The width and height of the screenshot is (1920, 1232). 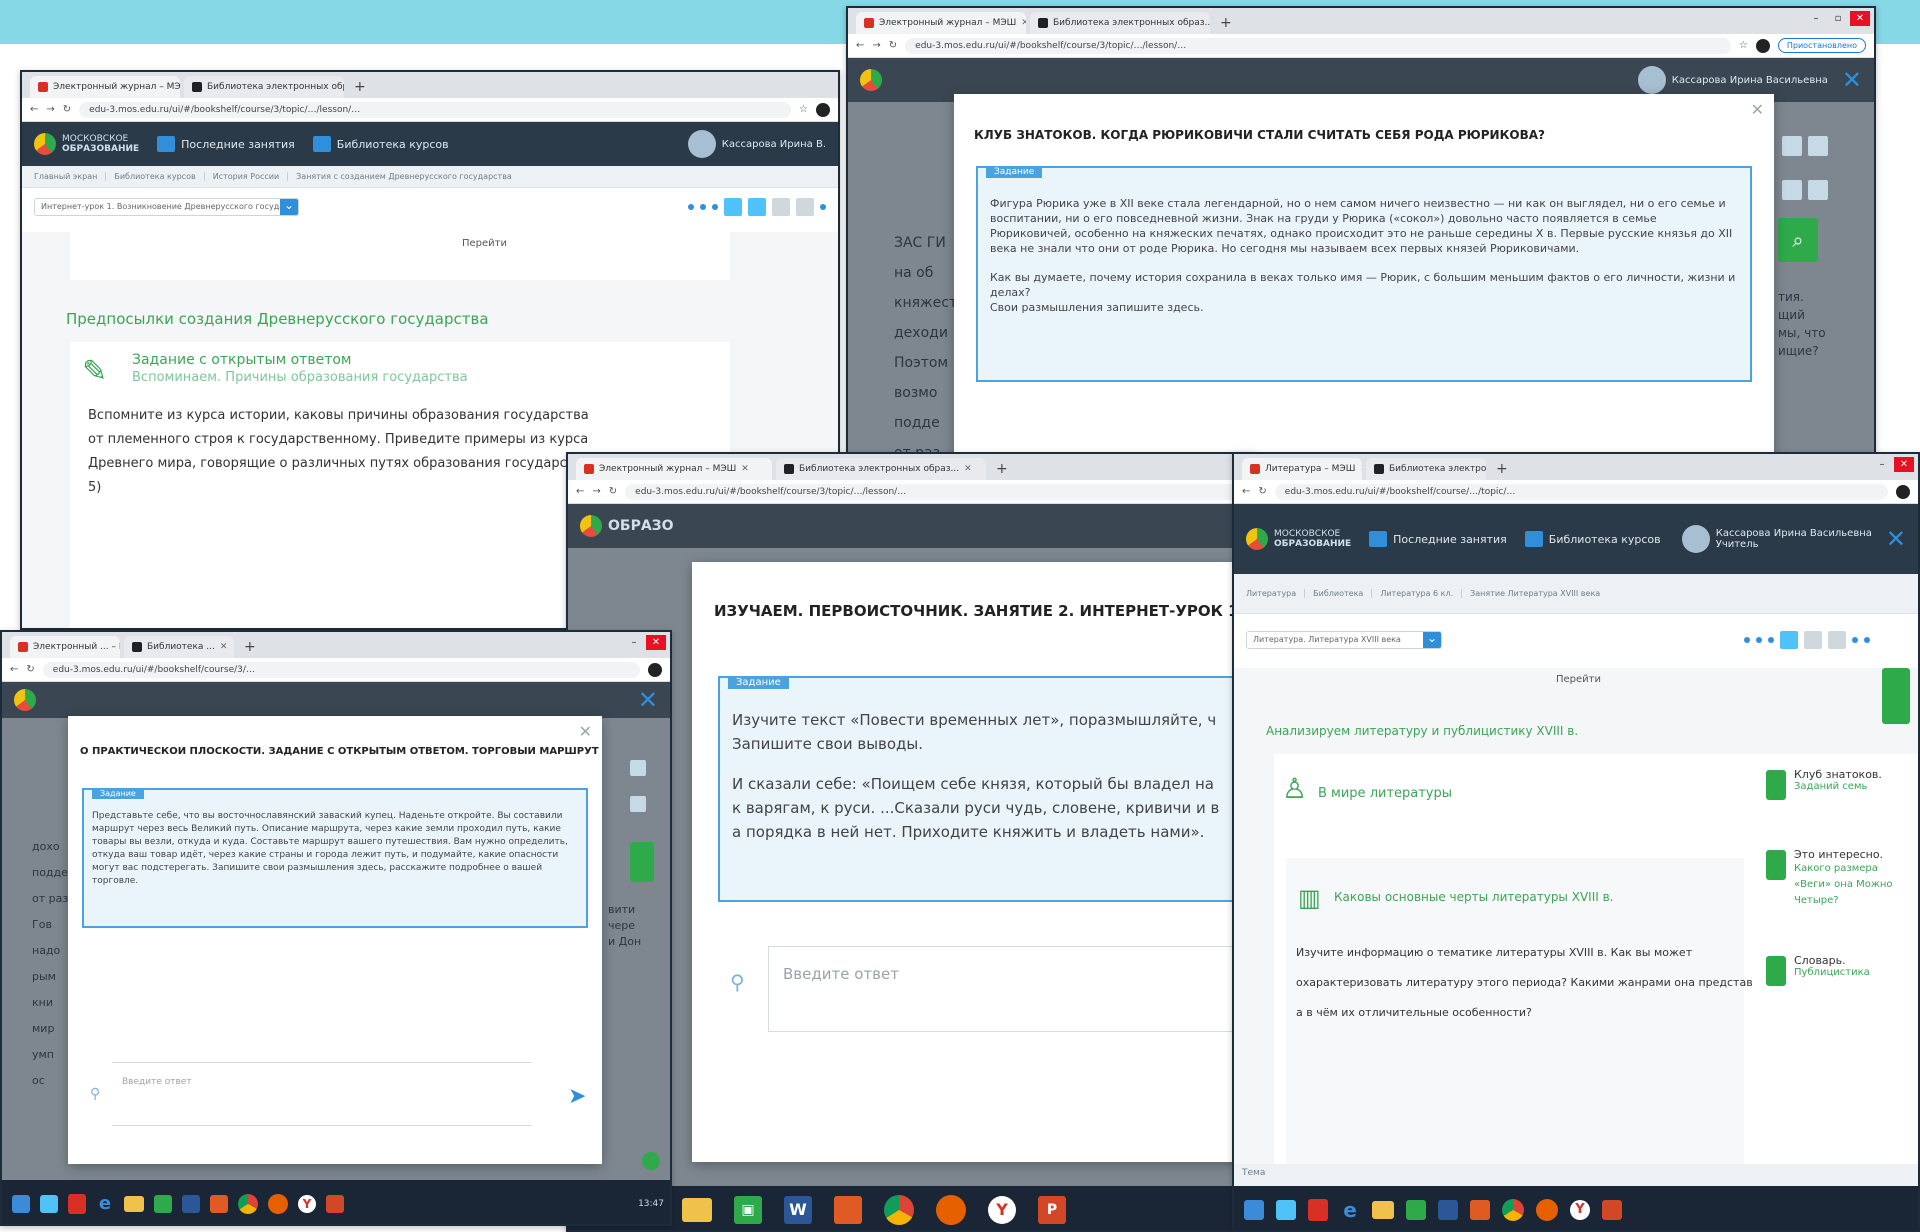 What do you see at coordinates (25, 700) in the screenshot?
I see `brand-logo` at bounding box center [25, 700].